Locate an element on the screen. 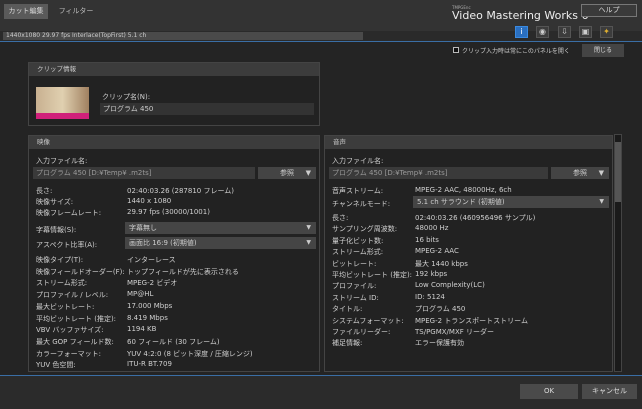  property-value: プログラム 450 is located at coordinates (440, 309).